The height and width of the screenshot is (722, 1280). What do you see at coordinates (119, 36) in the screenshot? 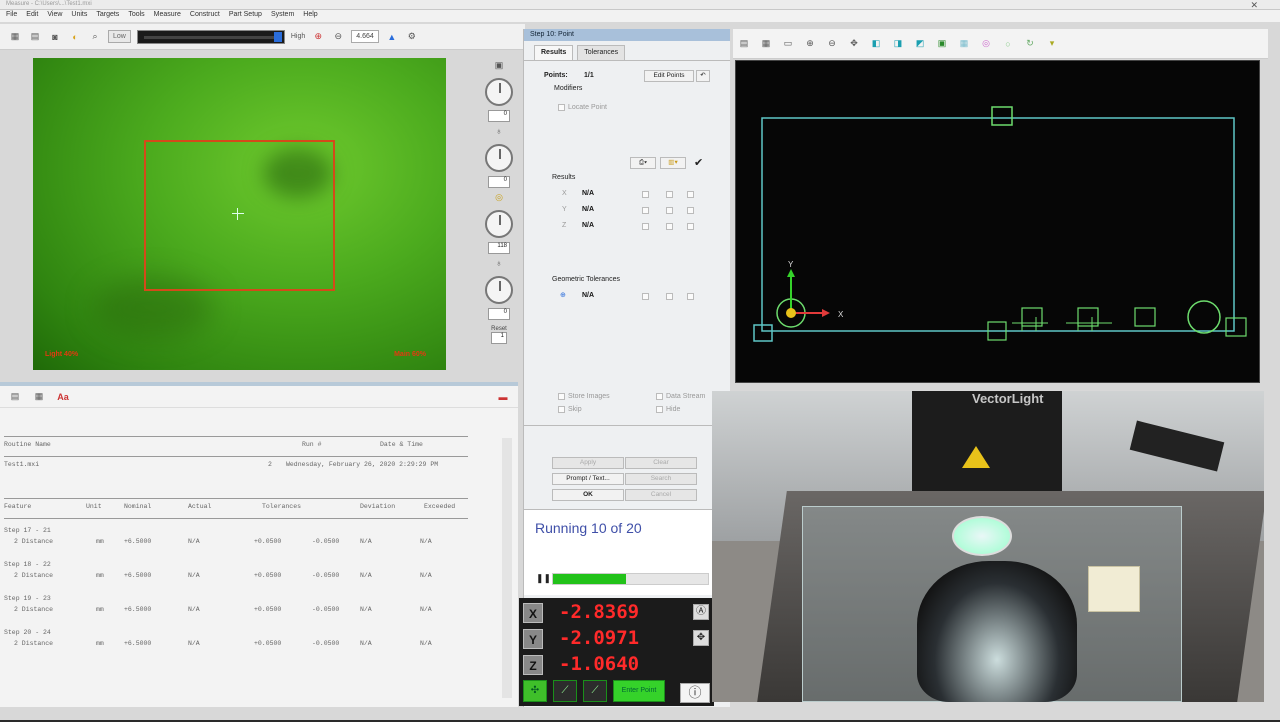
I see `light-low-button: Low` at bounding box center [119, 36].